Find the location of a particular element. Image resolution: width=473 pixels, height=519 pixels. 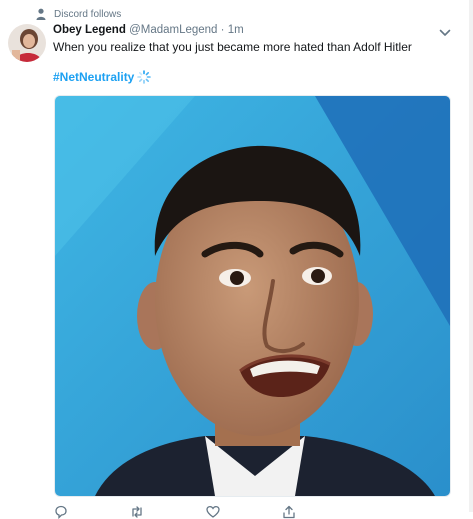

like-button is located at coordinates (216, 512).